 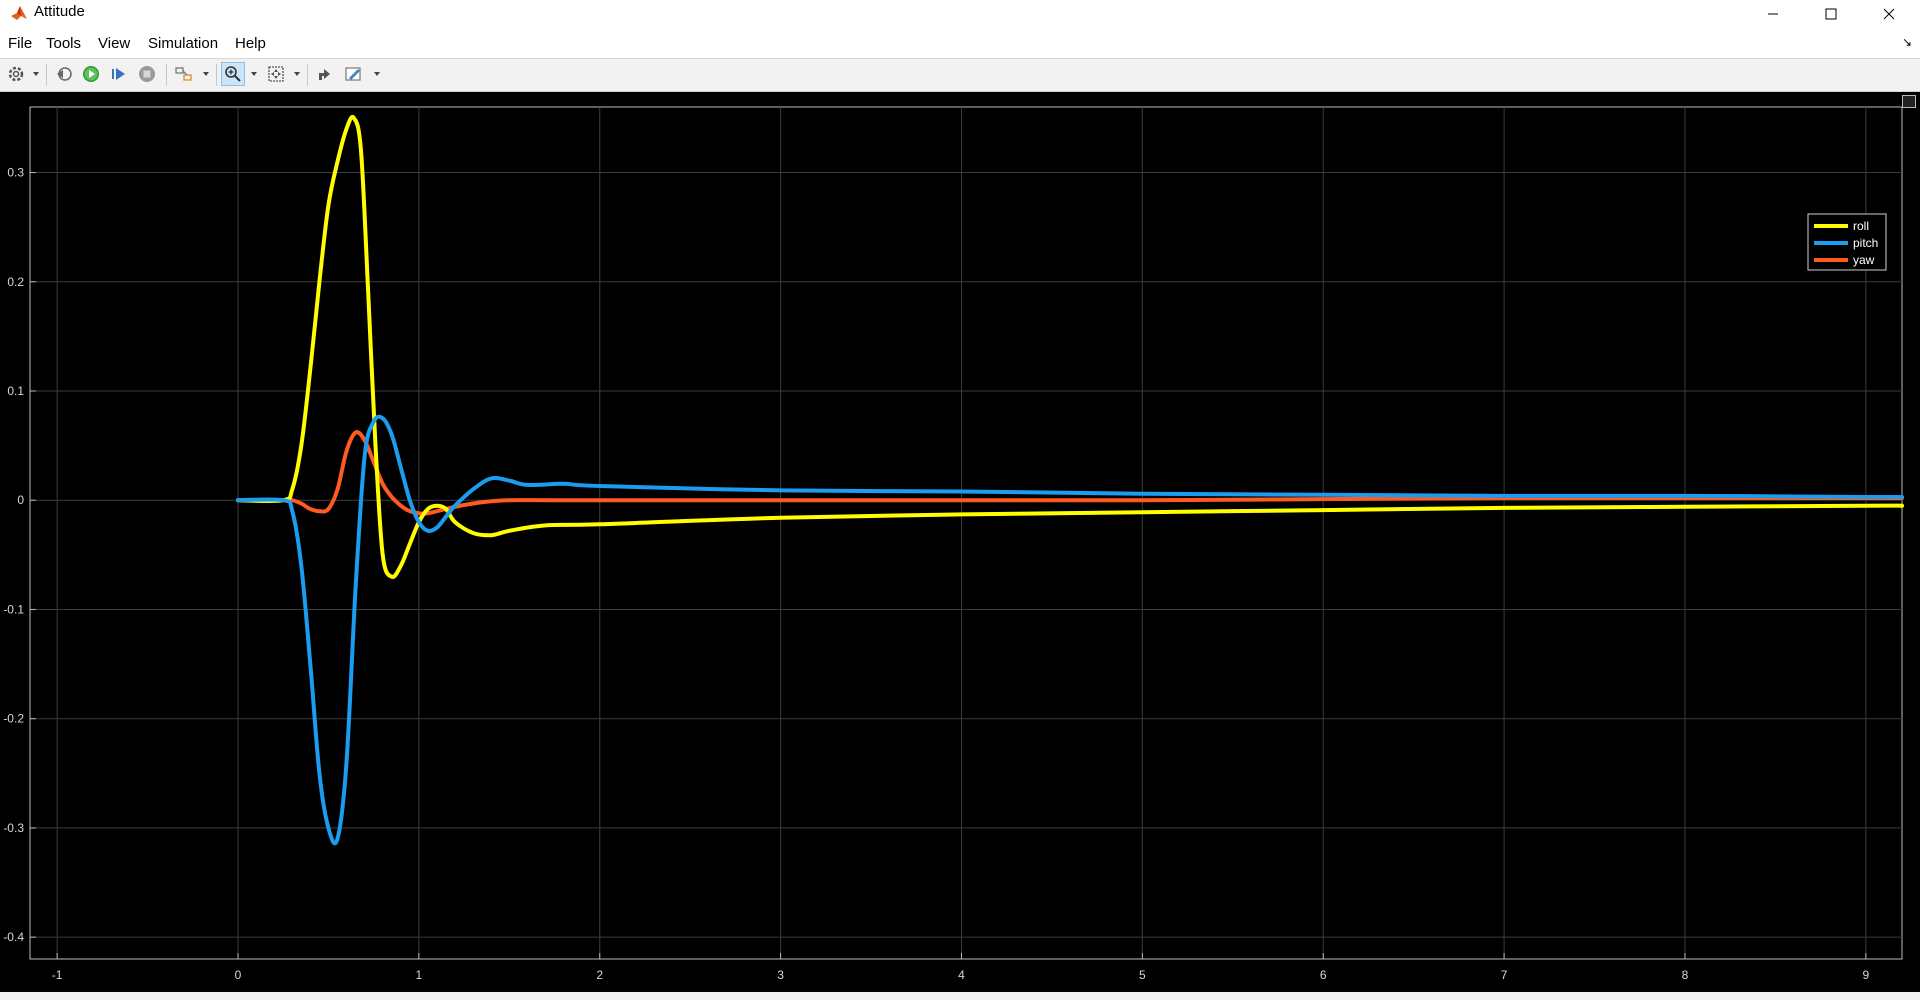 I want to click on maximize-button, so click(x=1831, y=13).